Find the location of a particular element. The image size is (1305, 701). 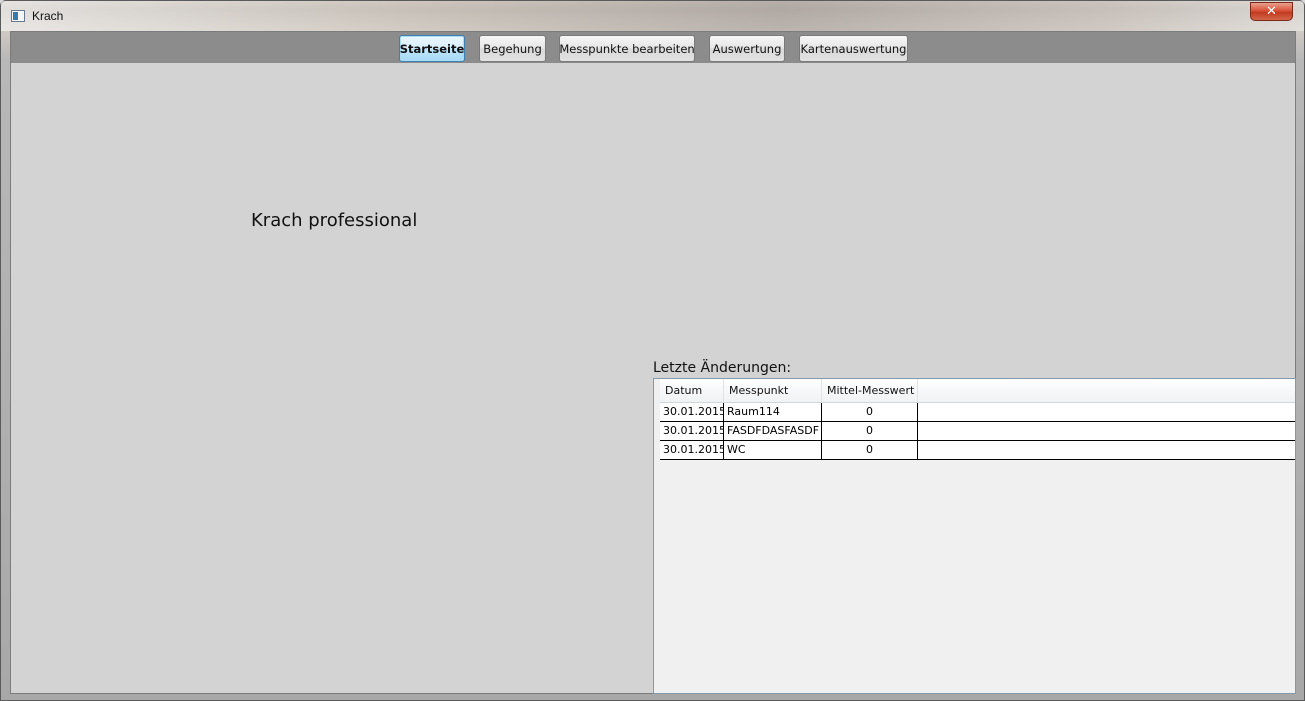

cell-messpunkt: Raum114 is located at coordinates (773, 412).